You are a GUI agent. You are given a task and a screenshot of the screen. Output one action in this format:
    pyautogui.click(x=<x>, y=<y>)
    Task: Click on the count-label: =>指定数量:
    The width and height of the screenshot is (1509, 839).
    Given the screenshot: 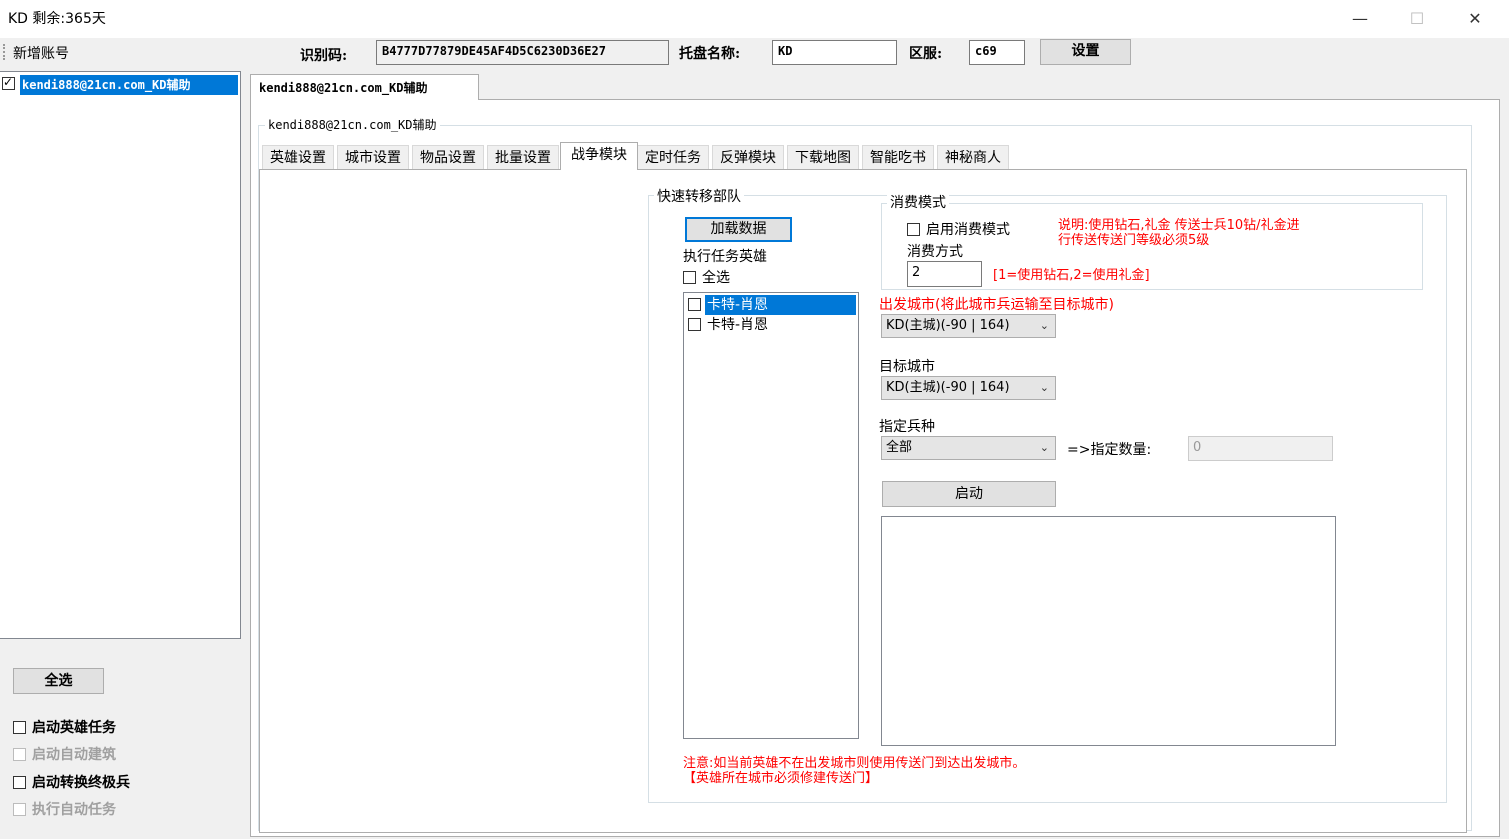 What is the action you would take?
    pyautogui.click(x=1109, y=450)
    